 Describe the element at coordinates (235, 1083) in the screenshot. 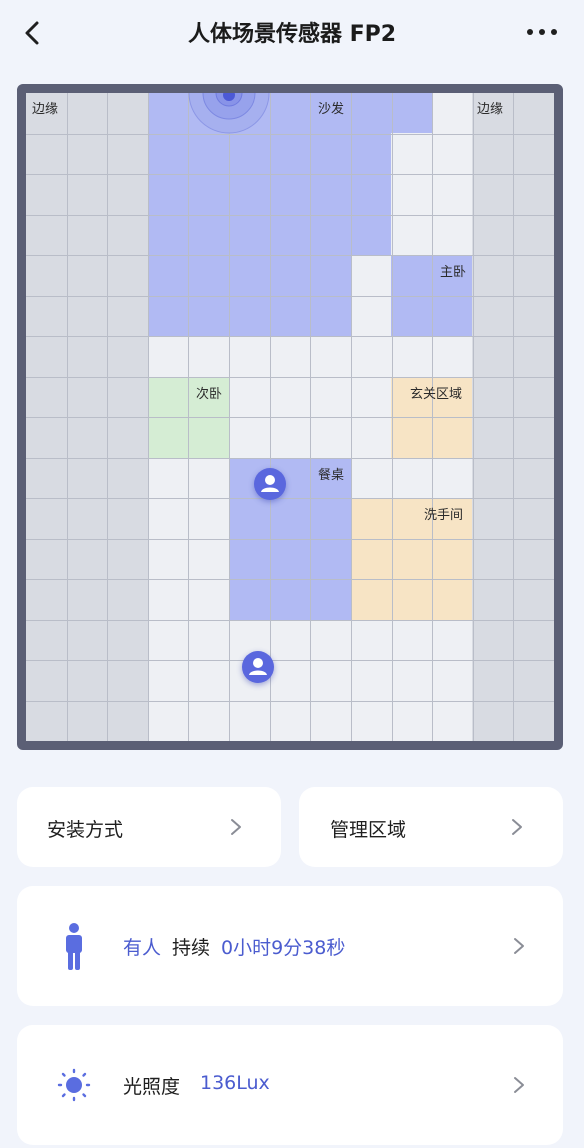

I see `illuminance-value: 136Lux` at that location.